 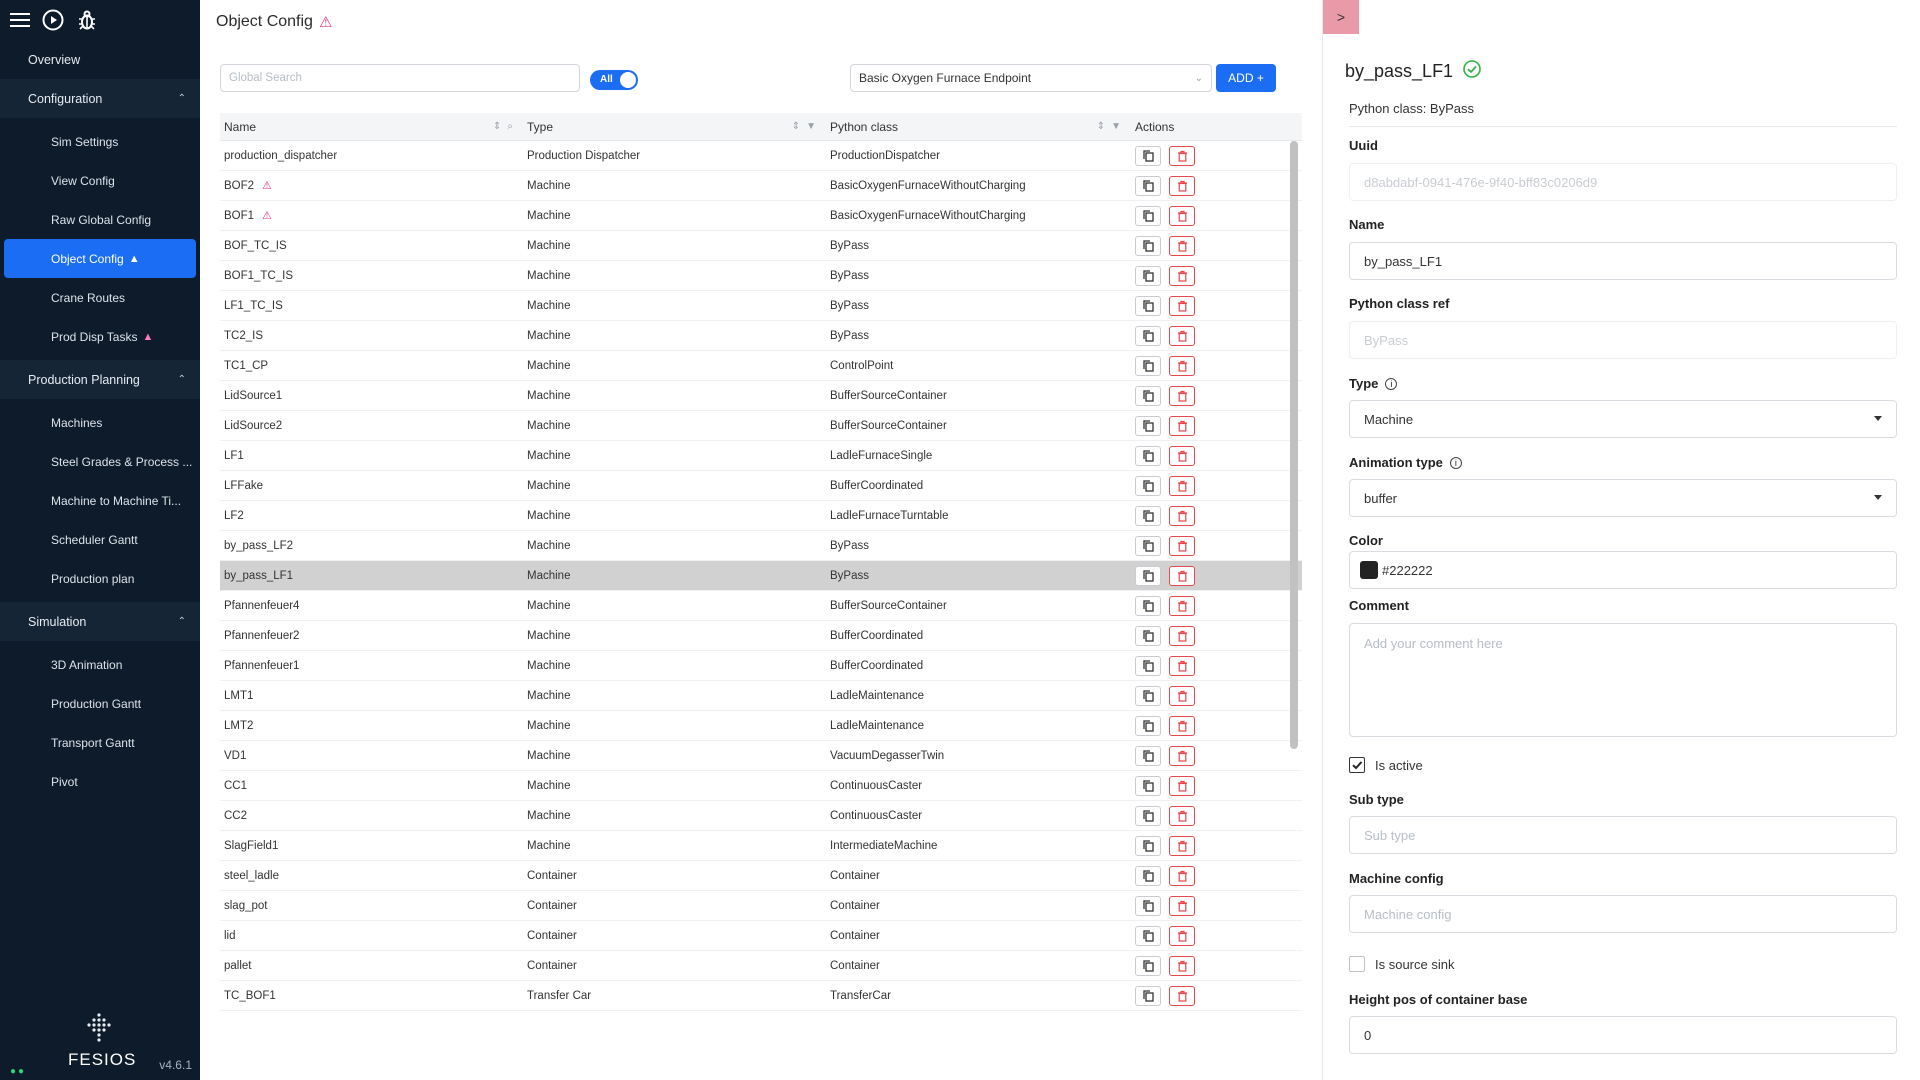 I want to click on nav-overview: Overview, so click(x=100, y=59).